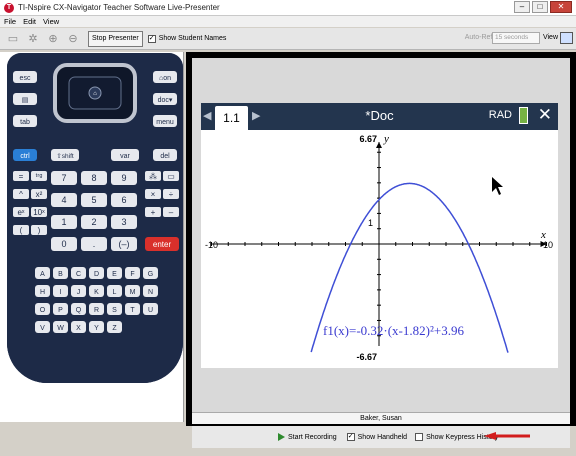 Image resolution: width=576 pixels, height=456 pixels. Describe the element at coordinates (382, 437) in the screenshot. I see `show-handheld-label: Show Handheld` at that location.